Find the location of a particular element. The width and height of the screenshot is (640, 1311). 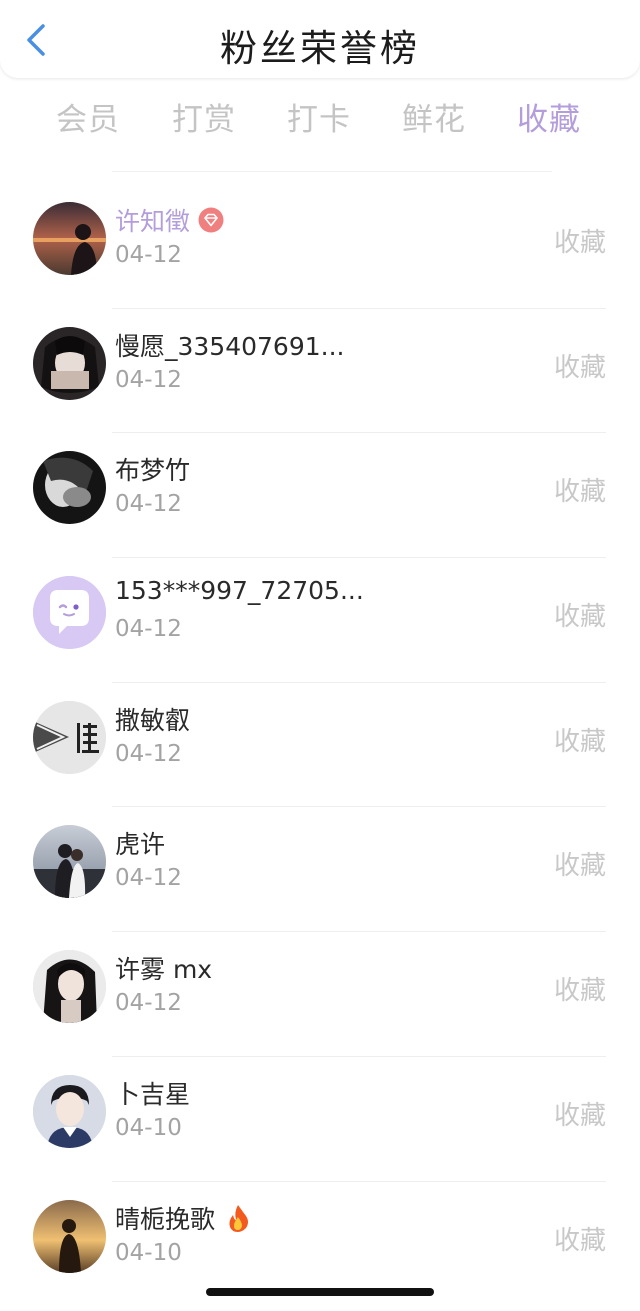

list-item: 撒敏叡 04-12 收藏 is located at coordinates (320, 745).